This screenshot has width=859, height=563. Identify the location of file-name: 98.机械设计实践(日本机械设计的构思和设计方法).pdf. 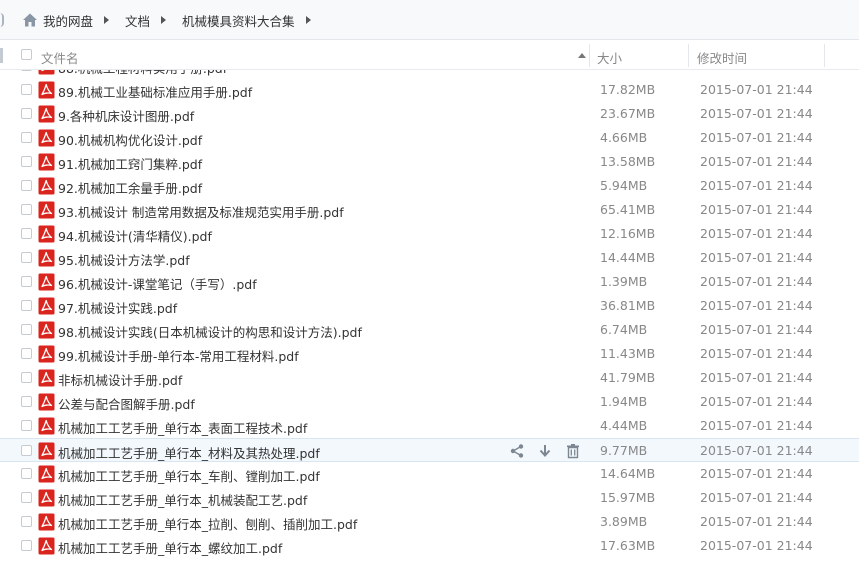
(210, 331).